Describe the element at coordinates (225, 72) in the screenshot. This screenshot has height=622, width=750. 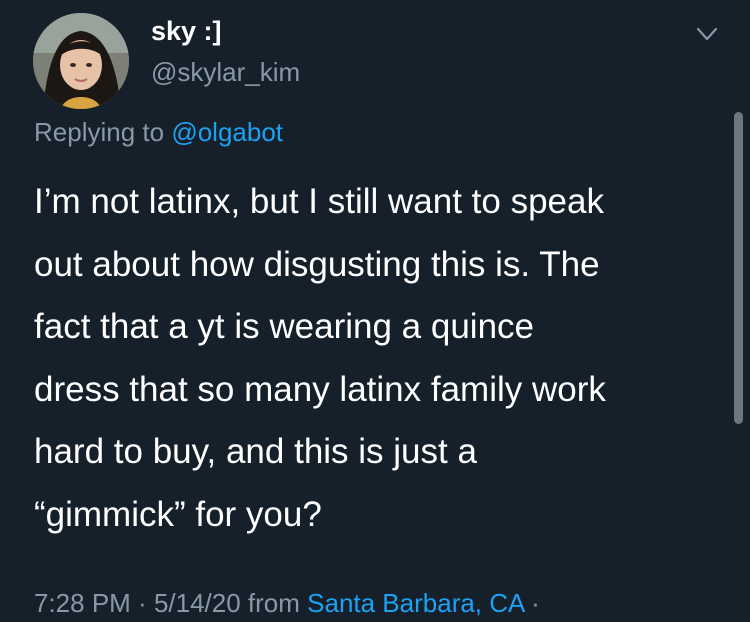
I see `user-handle: @skylar_kim` at that location.